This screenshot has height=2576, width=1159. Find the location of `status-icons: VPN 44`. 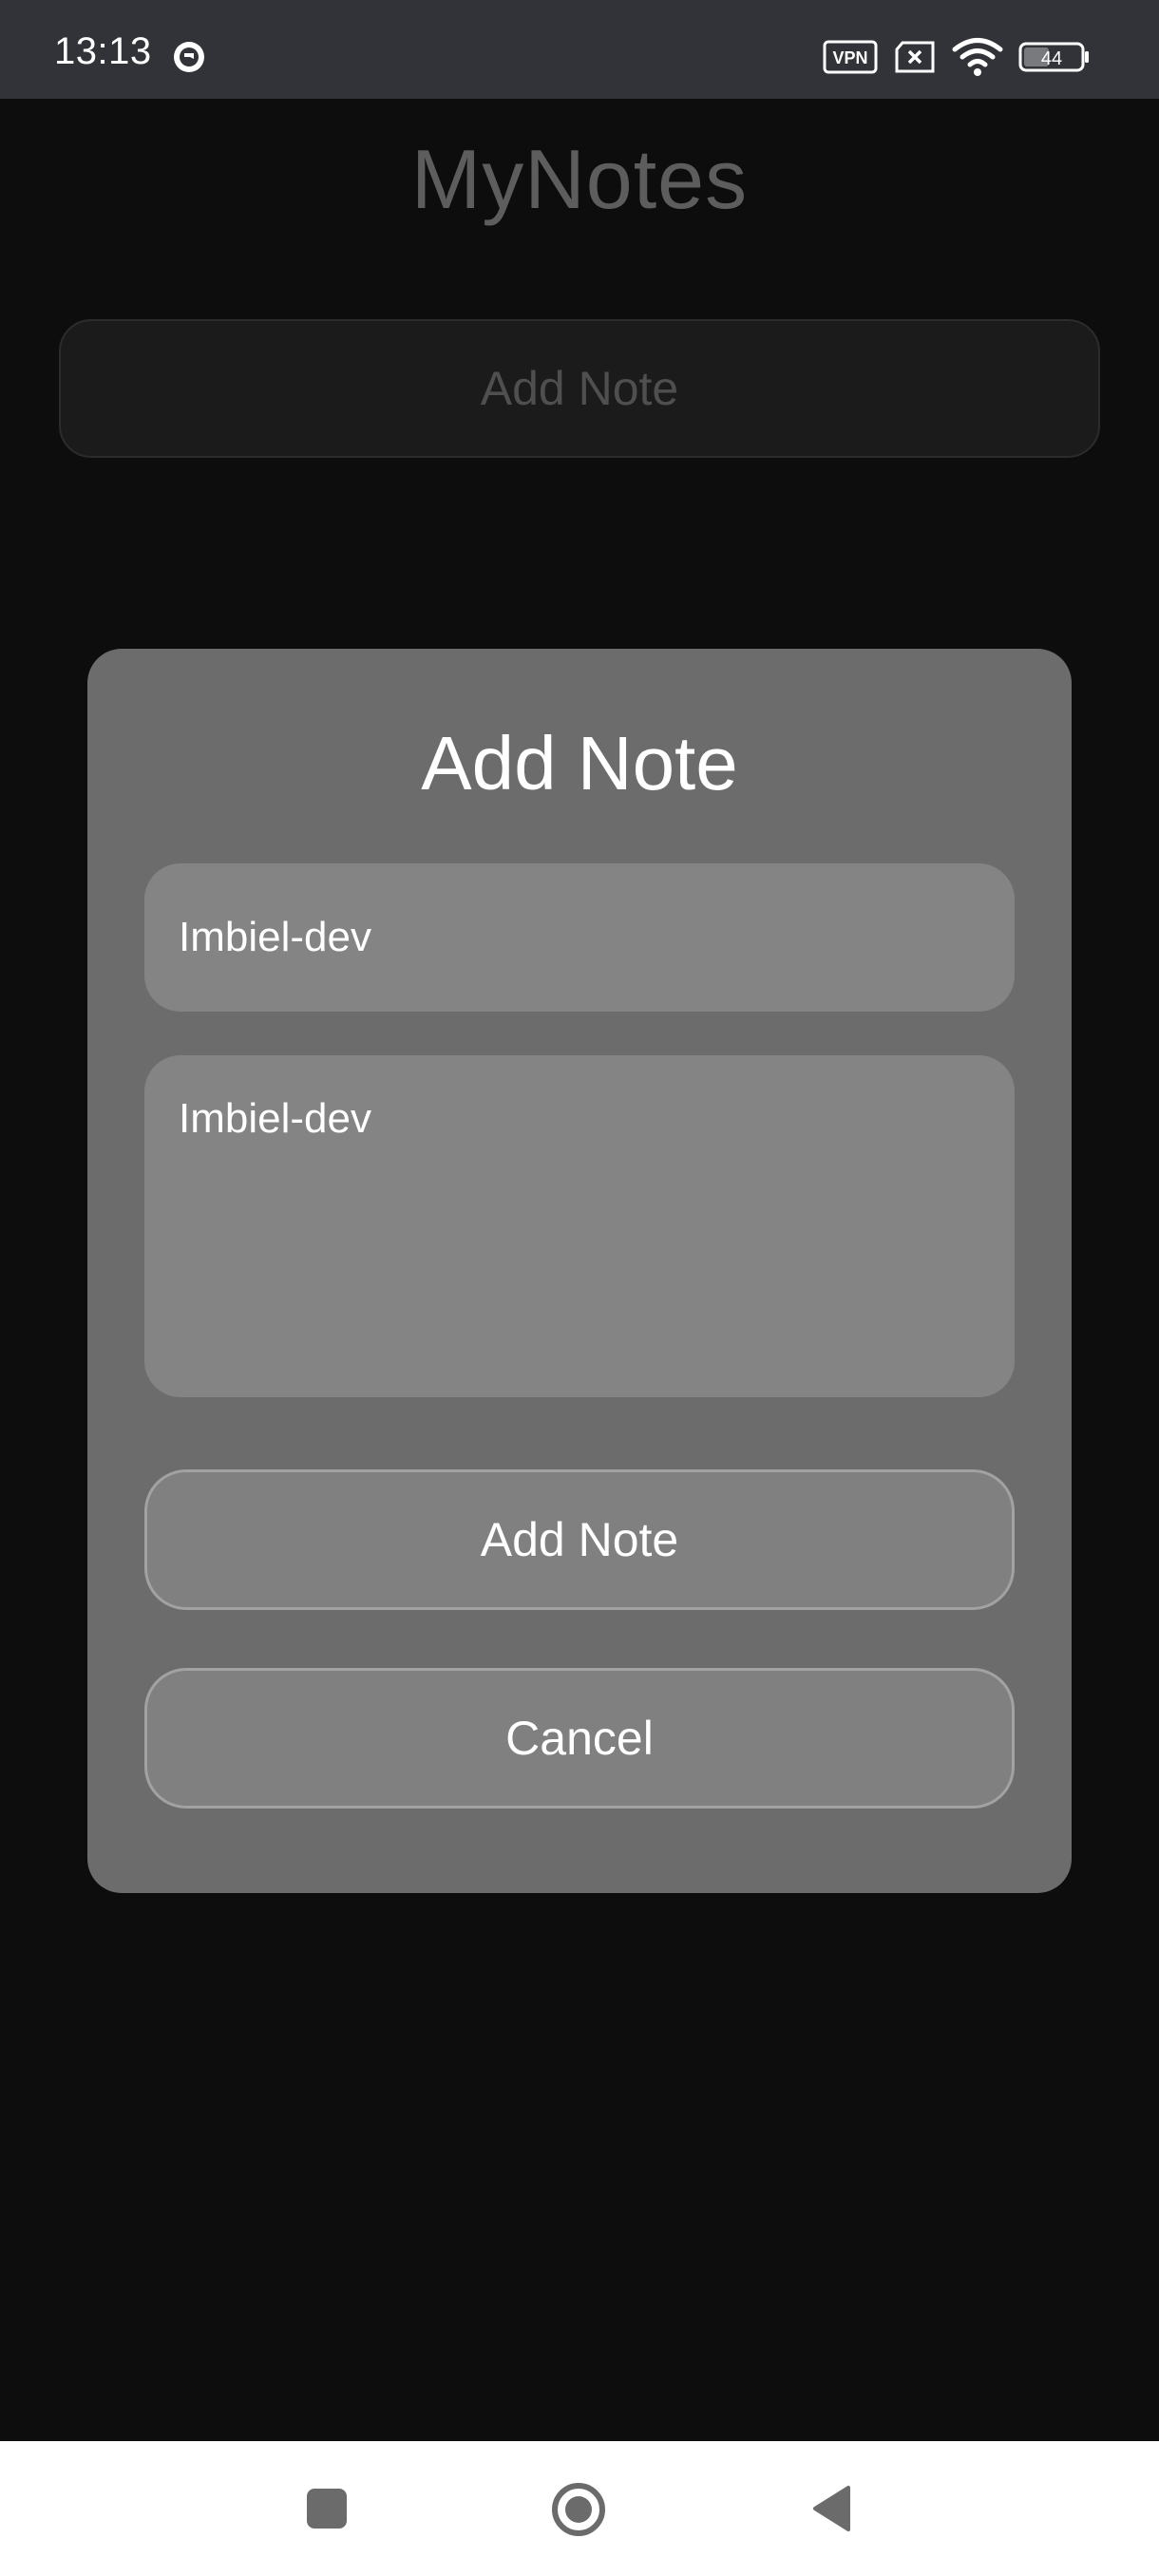

status-icons: VPN 44 is located at coordinates (957, 57).